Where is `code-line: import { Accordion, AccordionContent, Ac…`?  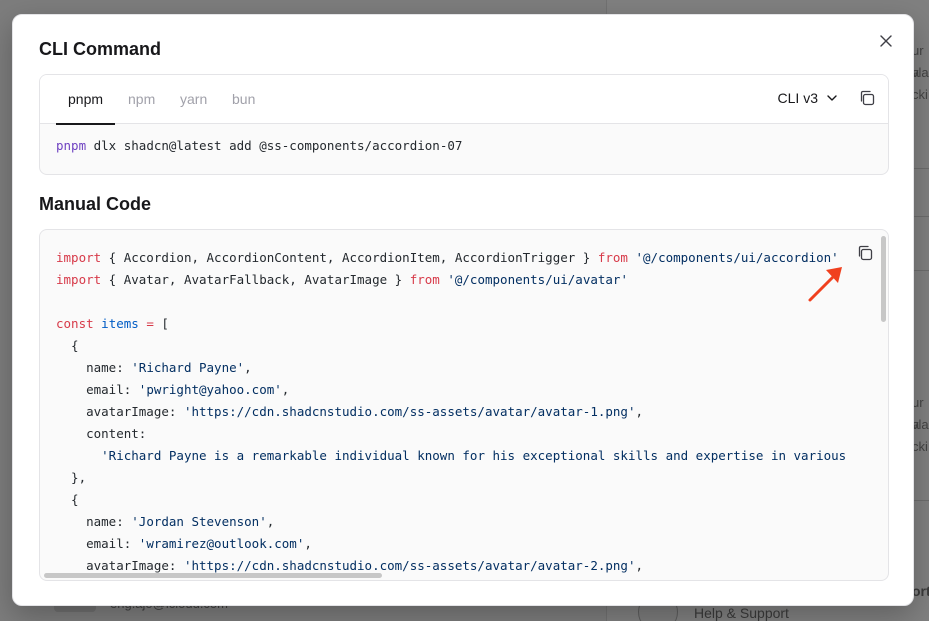 code-line: import { Accordion, AccordionContent, Ac… is located at coordinates (451, 258).